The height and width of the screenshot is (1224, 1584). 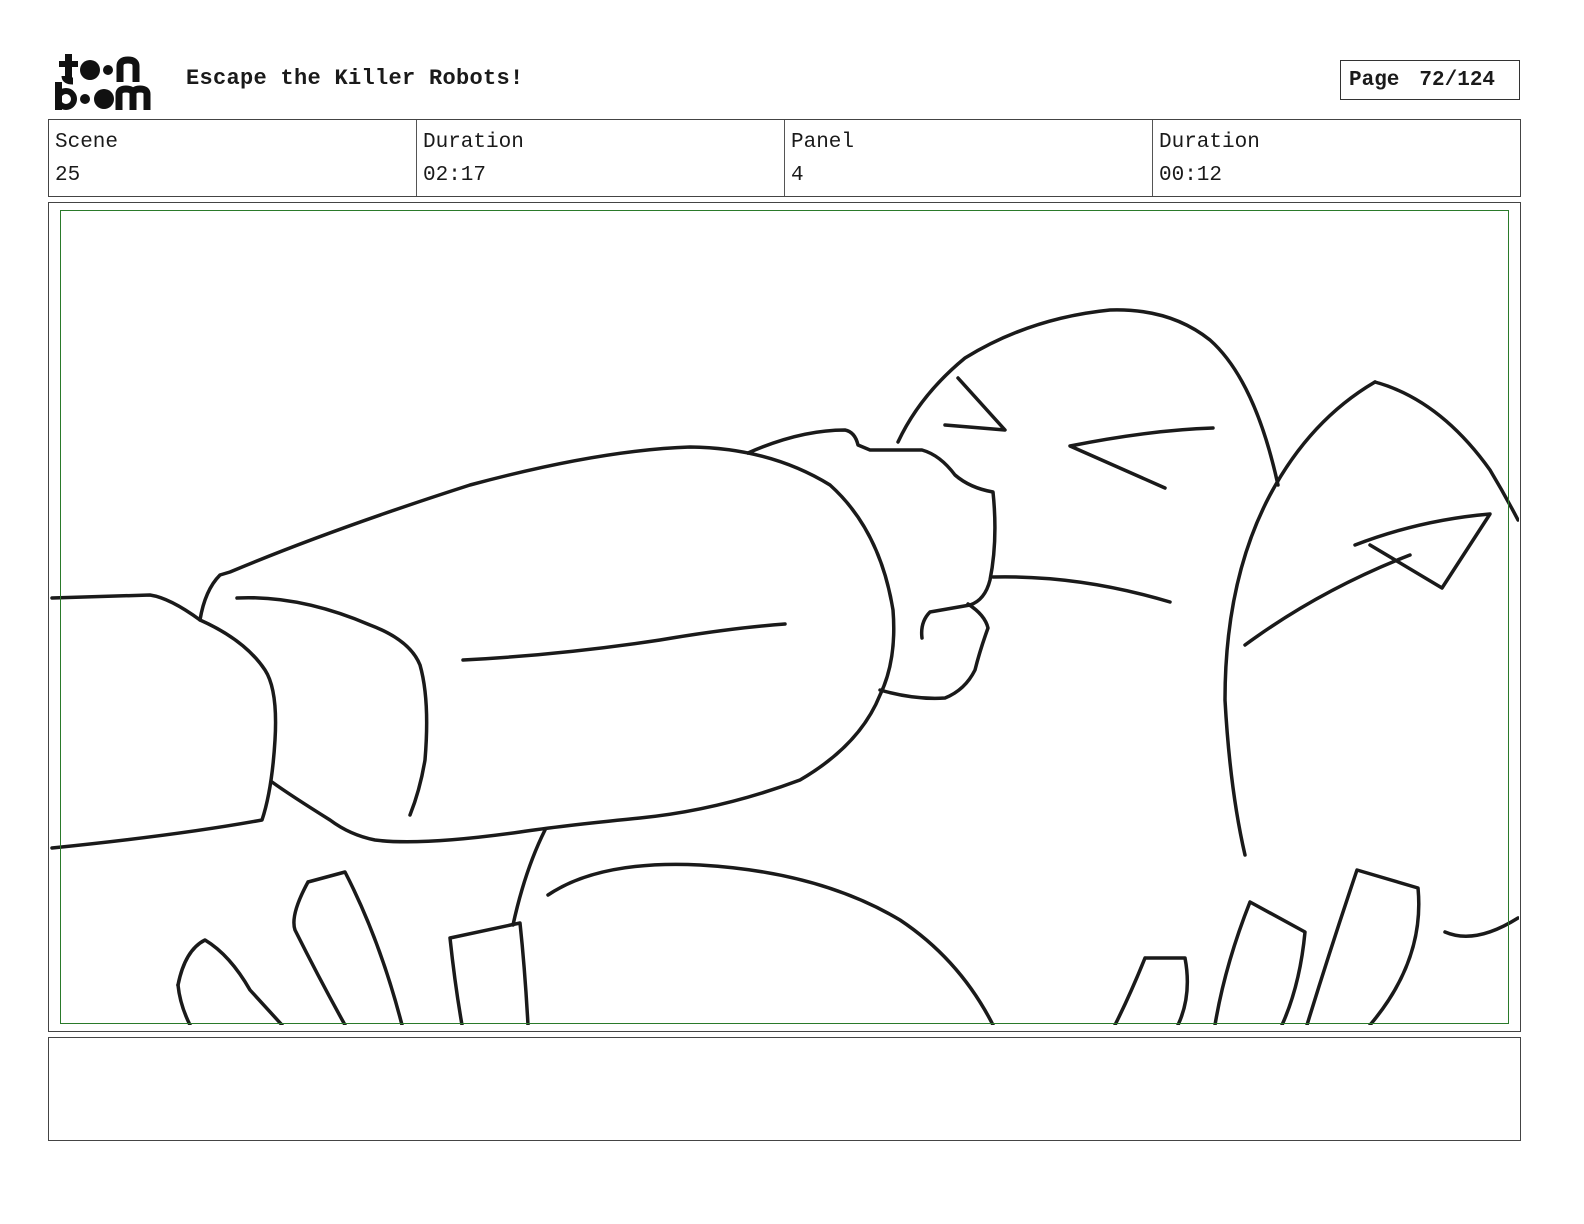 I want to click on page-number: 72/124, so click(x=1457, y=80).